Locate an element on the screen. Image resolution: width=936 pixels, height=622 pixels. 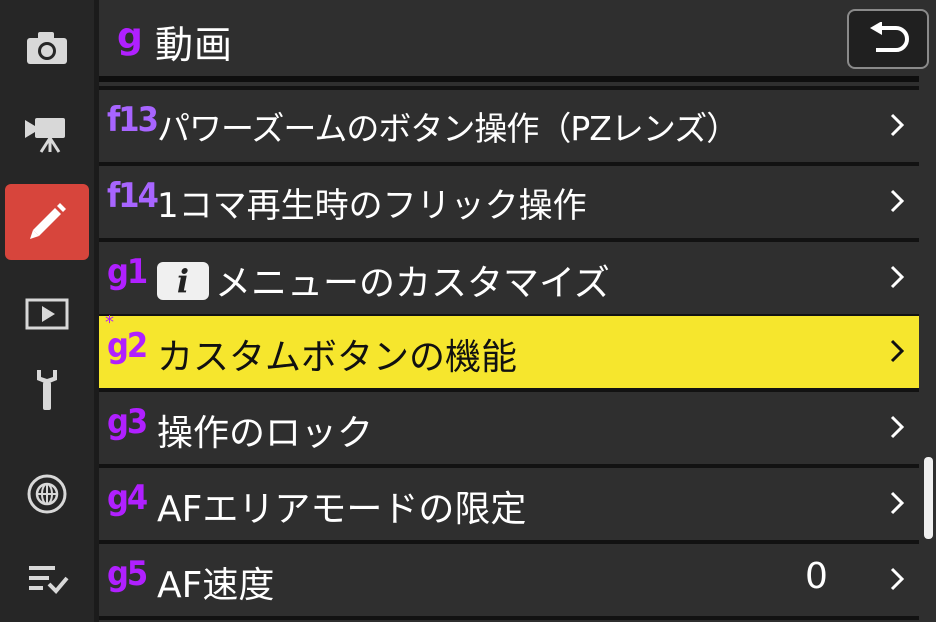
info-i-icon: i is located at coordinates (183, 281).